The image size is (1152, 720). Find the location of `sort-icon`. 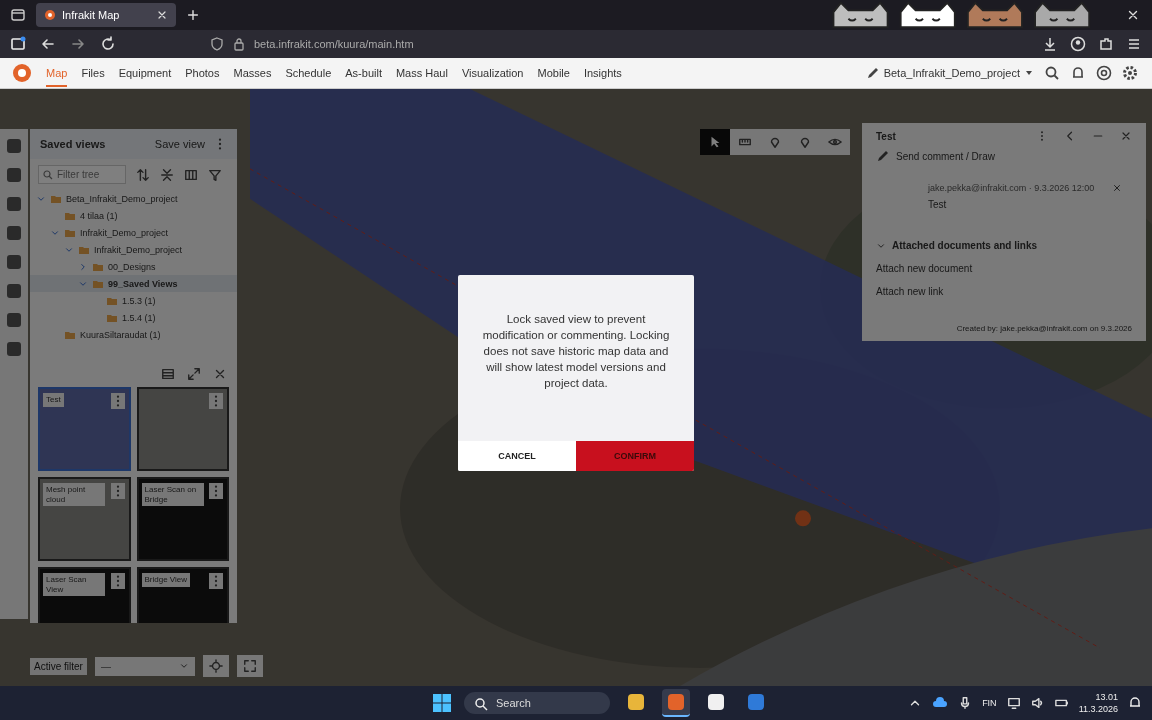

sort-icon is located at coordinates (143, 174).